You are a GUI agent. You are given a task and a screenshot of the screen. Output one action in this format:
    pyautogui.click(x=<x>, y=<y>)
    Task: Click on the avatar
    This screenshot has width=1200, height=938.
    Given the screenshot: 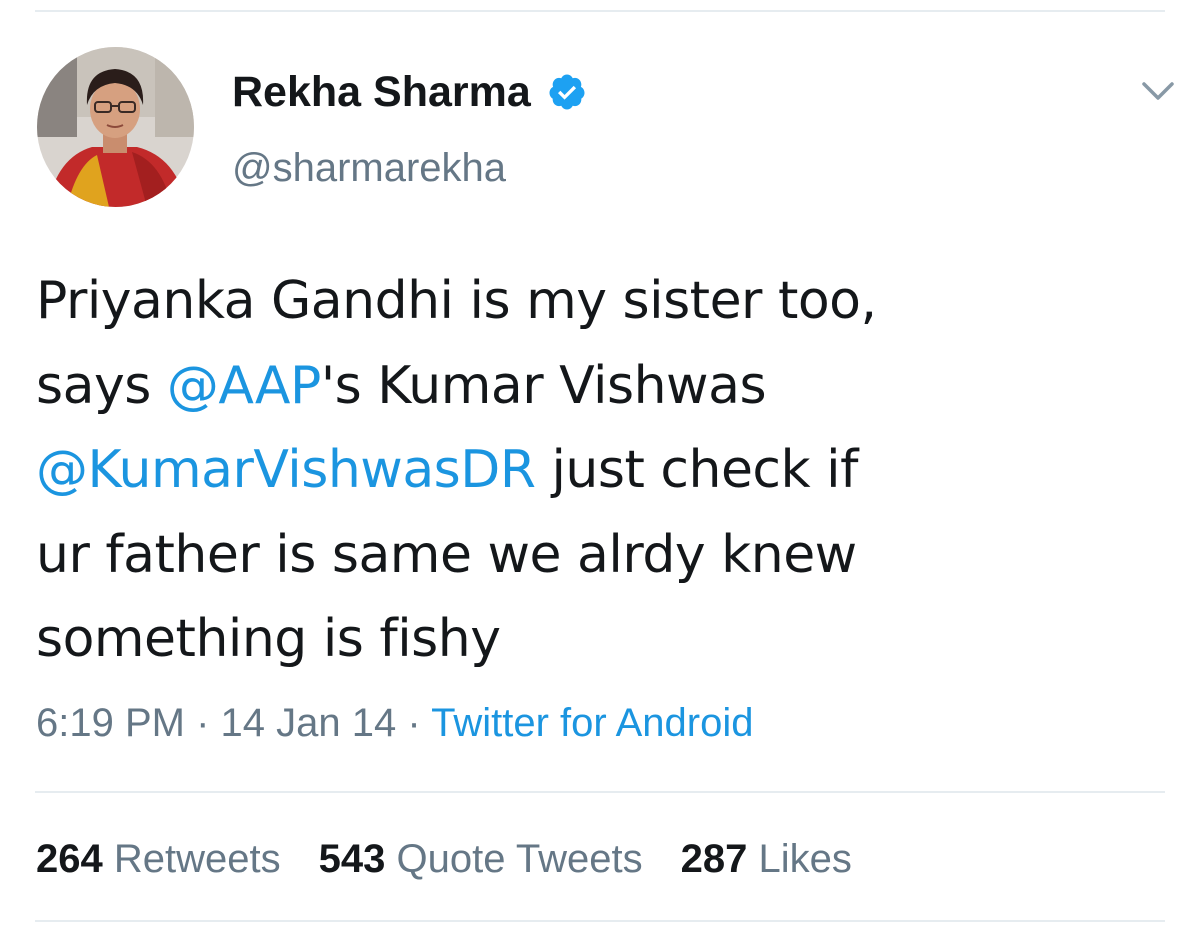 What is the action you would take?
    pyautogui.click(x=115, y=127)
    